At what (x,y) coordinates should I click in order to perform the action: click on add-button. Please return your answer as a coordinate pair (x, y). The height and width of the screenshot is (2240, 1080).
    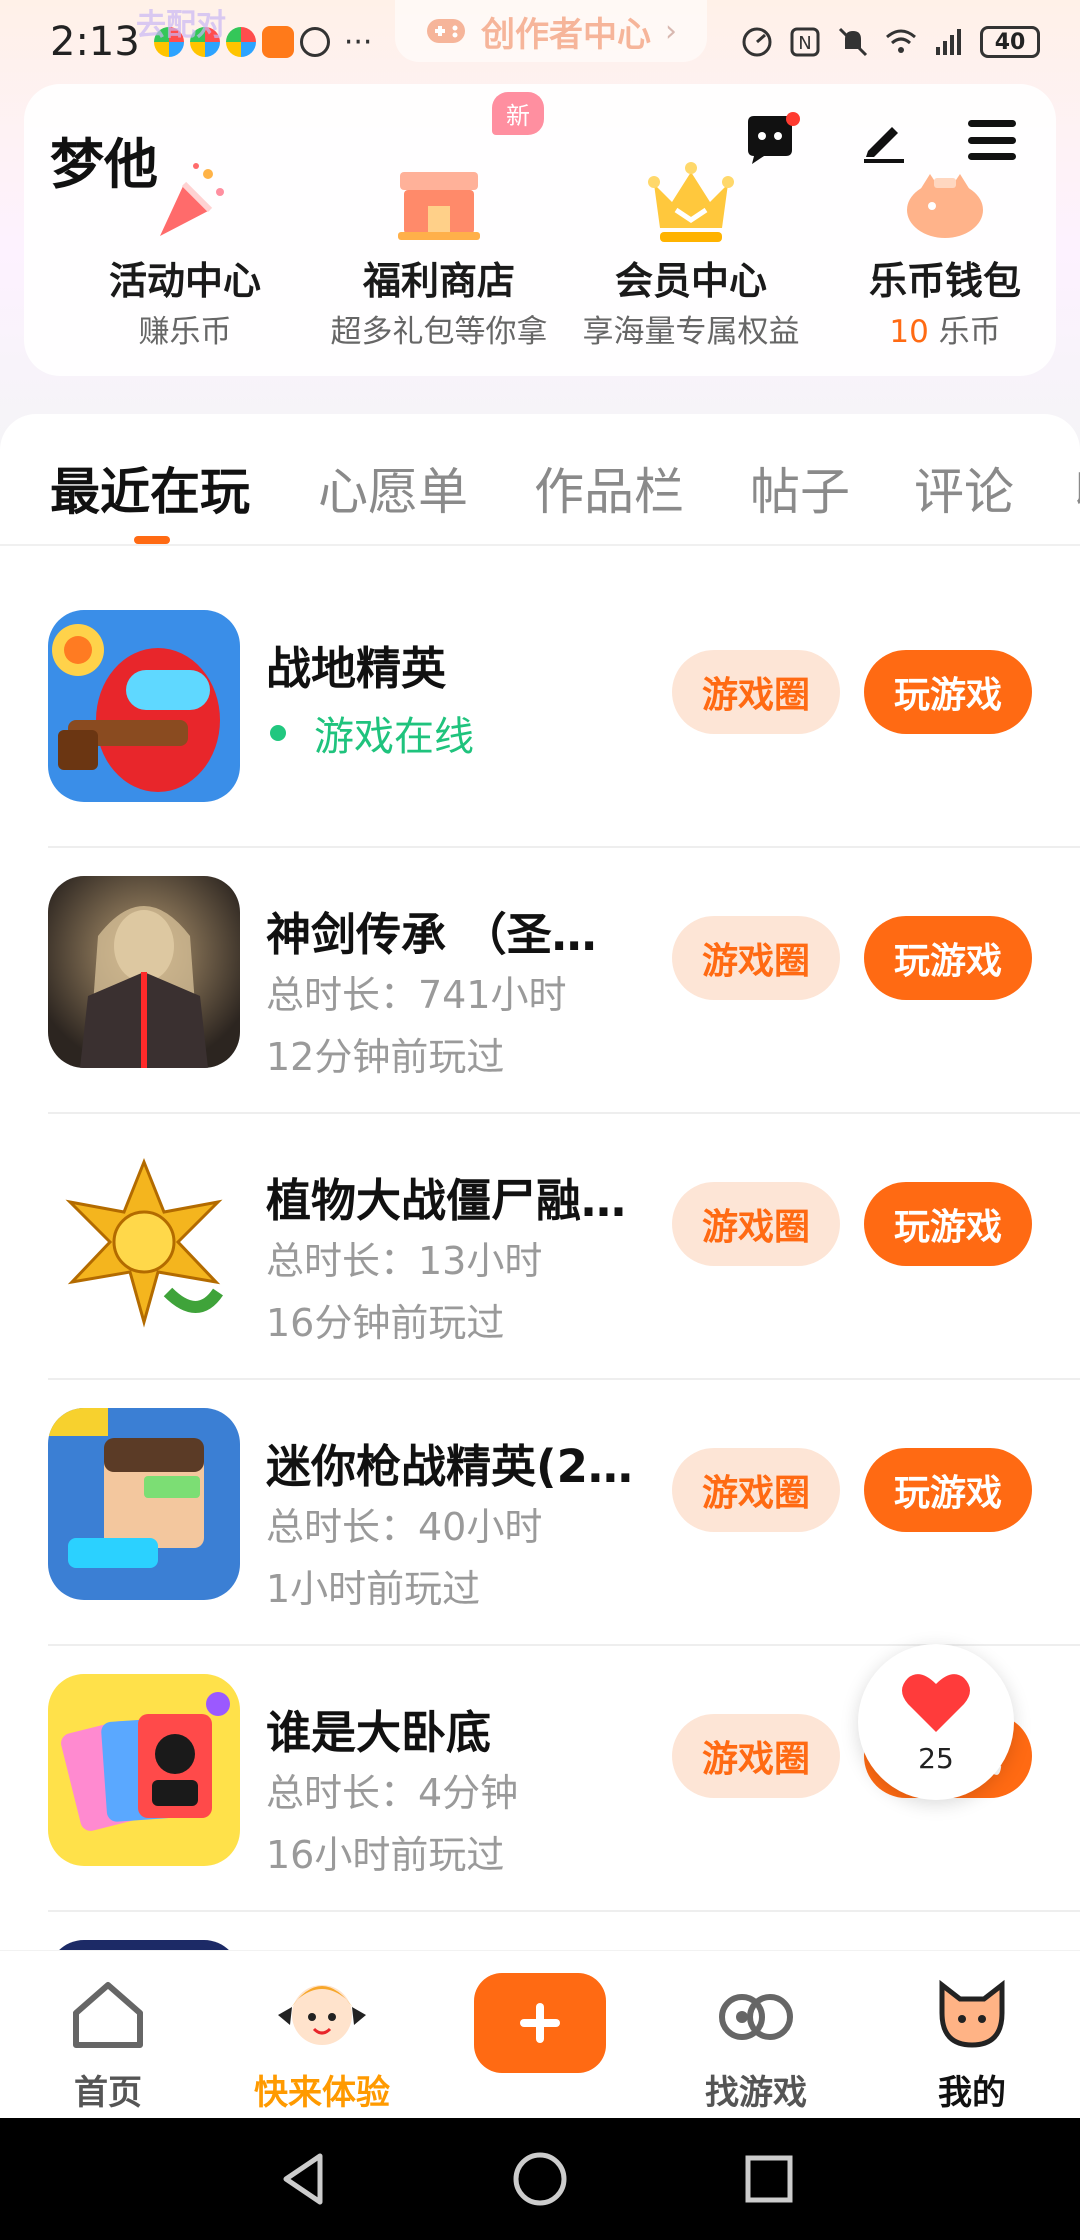
    Looking at the image, I should click on (540, 2023).